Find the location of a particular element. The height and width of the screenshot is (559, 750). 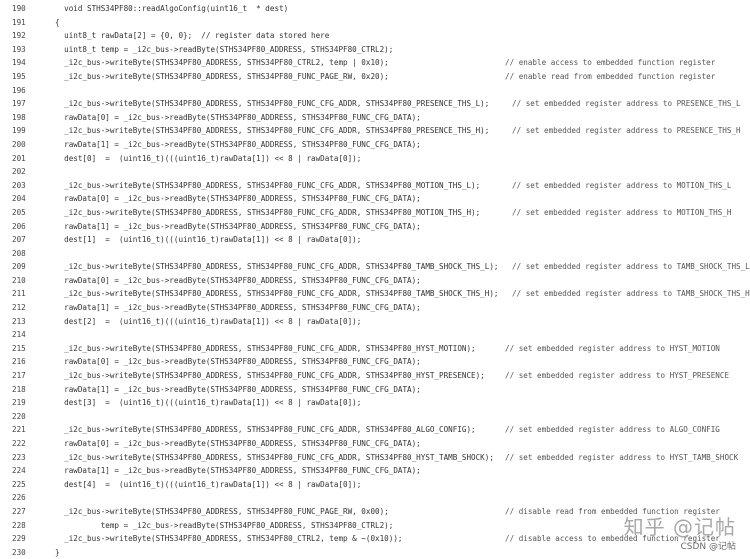

line-number: 209 is located at coordinates (19, 267).